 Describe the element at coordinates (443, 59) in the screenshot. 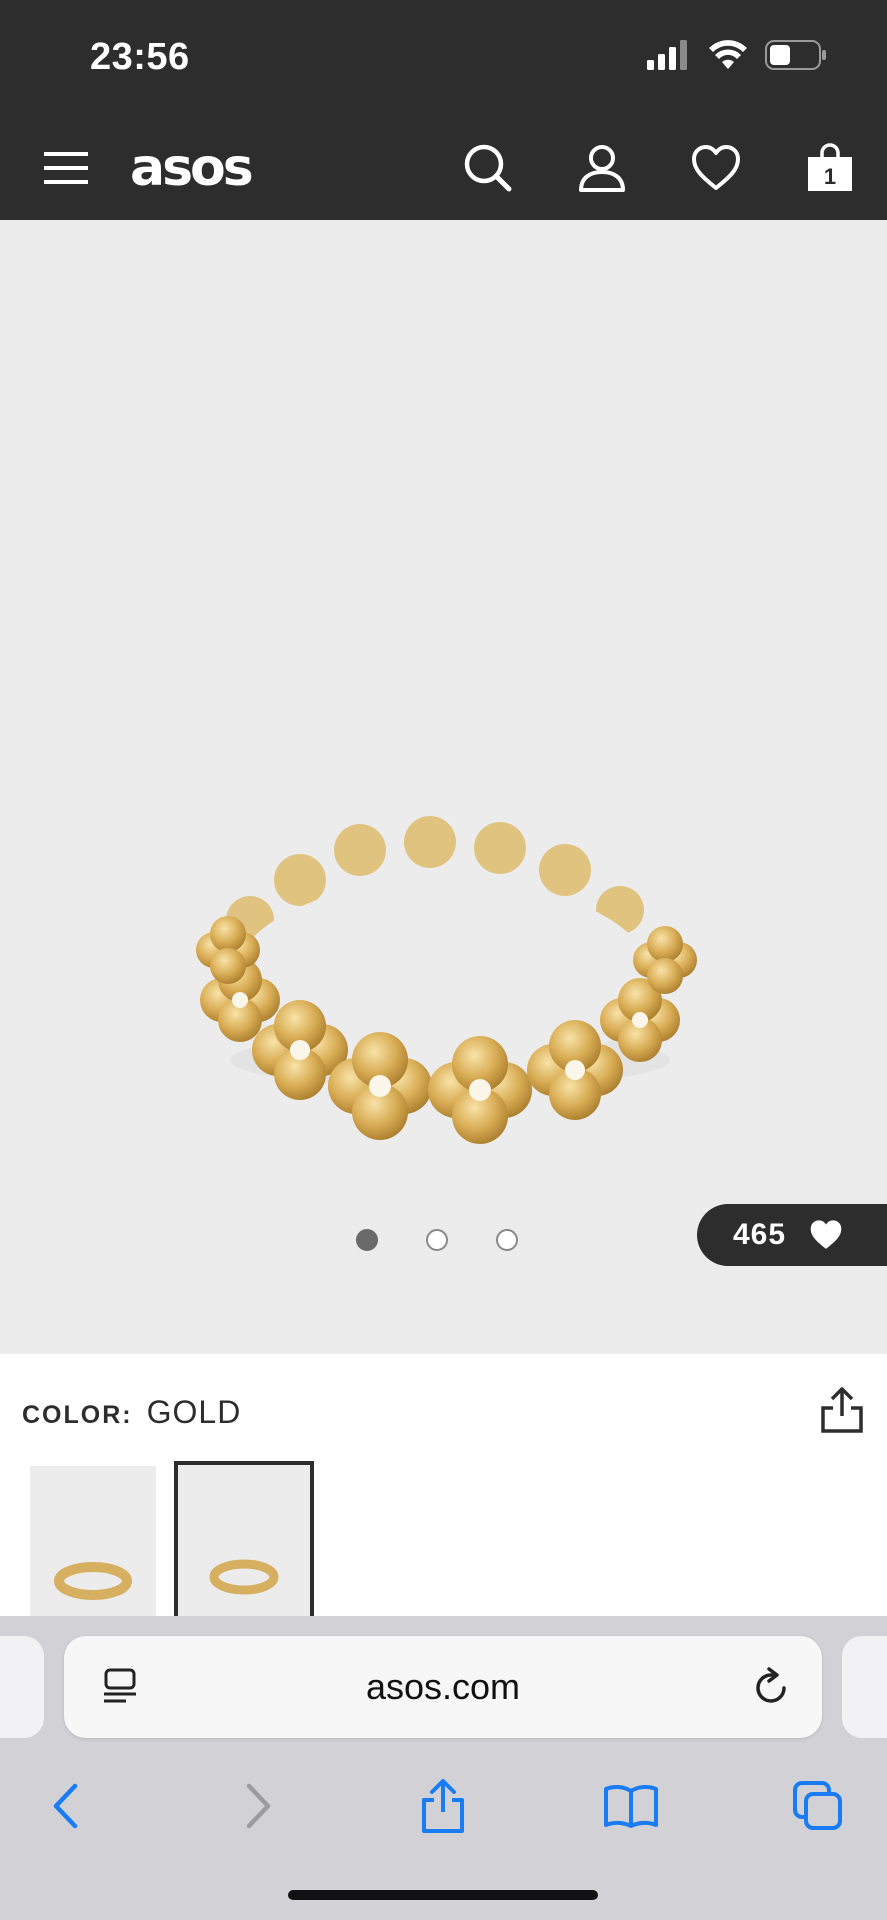

I see `status-bar: 23:56` at that location.